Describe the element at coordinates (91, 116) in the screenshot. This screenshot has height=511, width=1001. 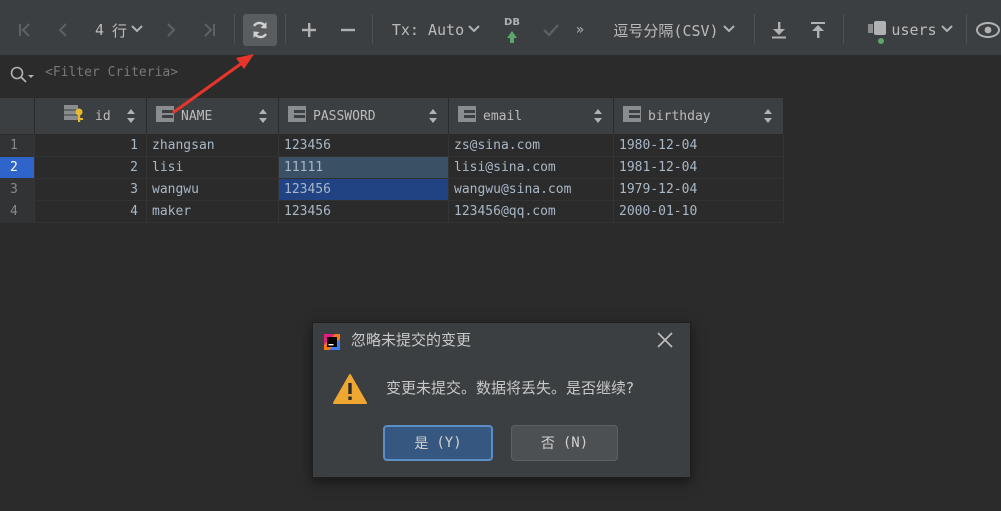
I see `column-header-id: id` at that location.